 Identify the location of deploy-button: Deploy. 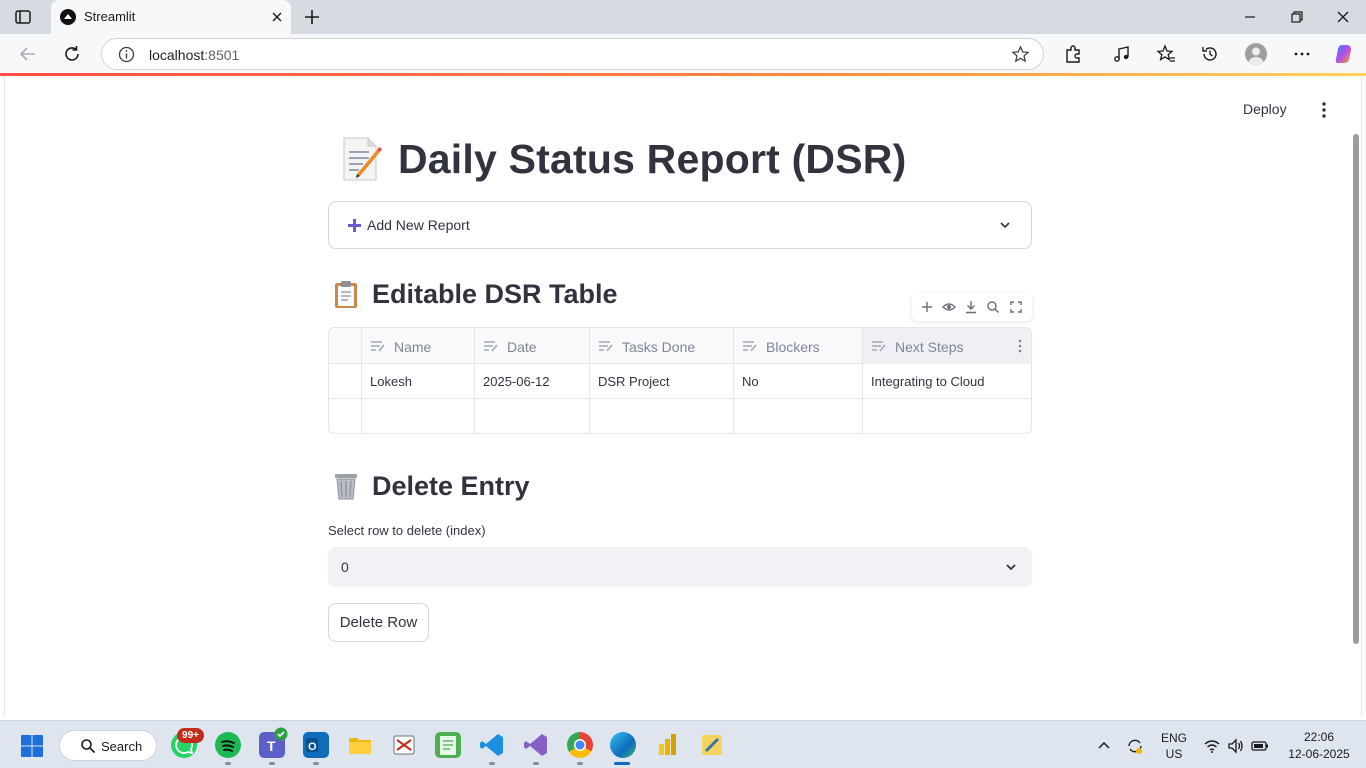
(1265, 109).